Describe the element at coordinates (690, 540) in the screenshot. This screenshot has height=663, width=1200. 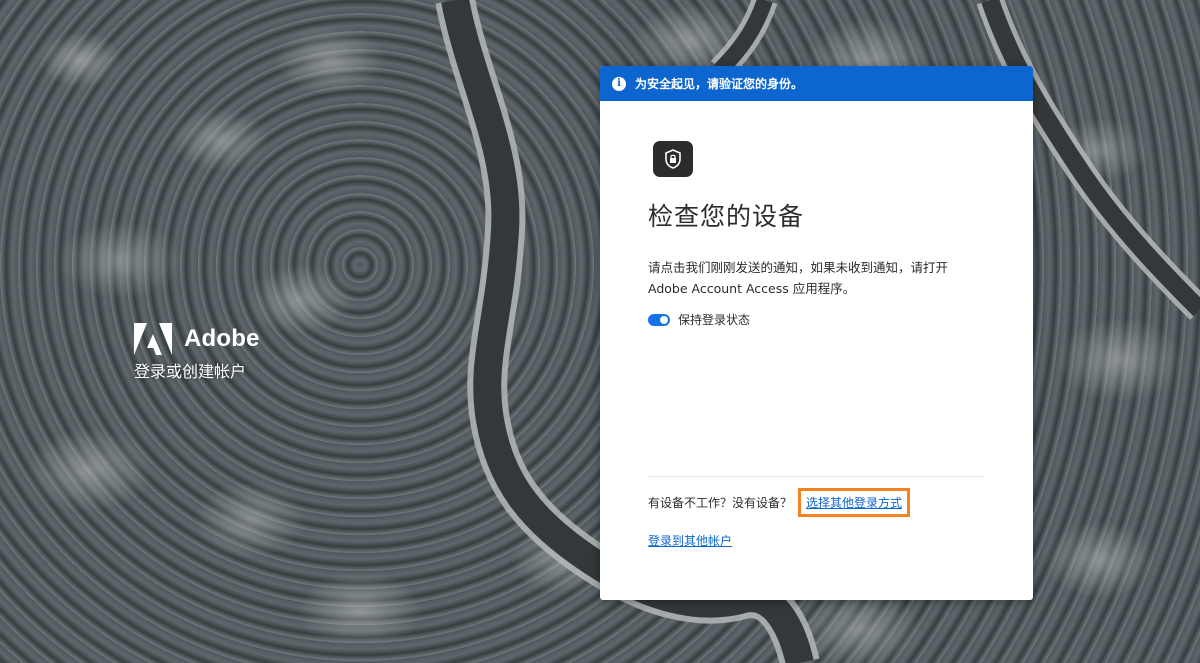
I see `sign-in-other-account-link: 登录到其他帐户` at that location.